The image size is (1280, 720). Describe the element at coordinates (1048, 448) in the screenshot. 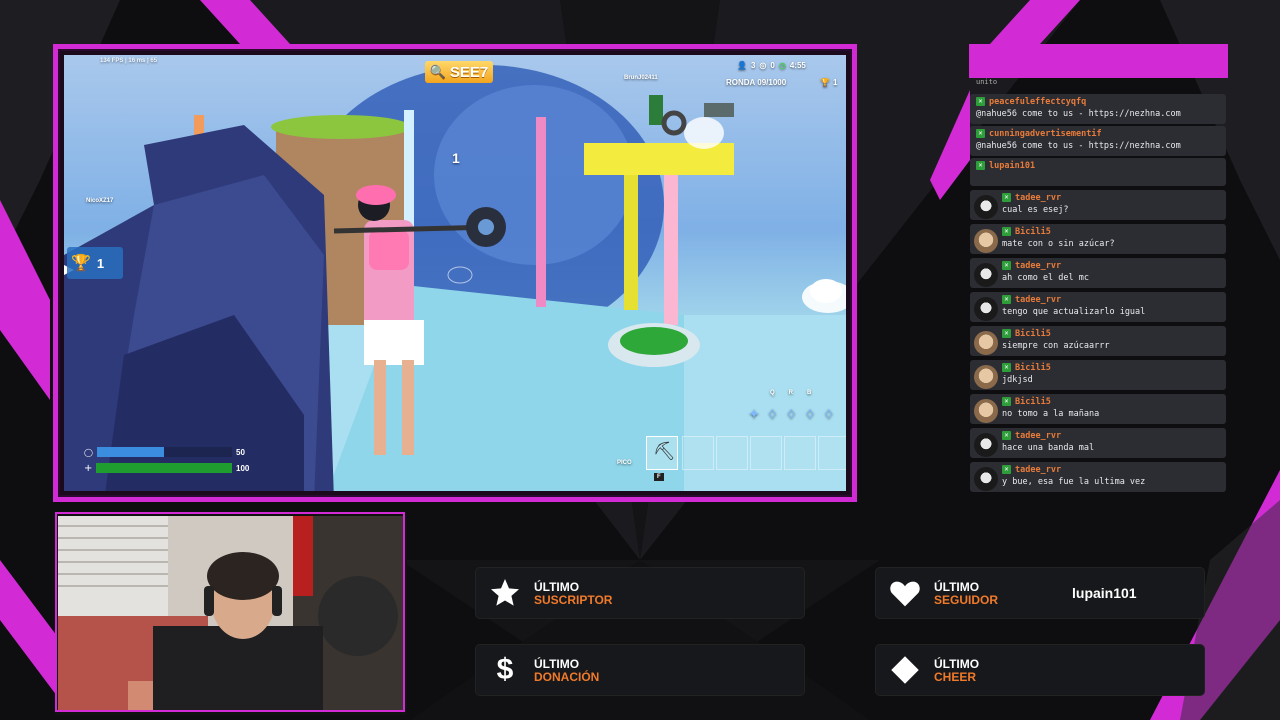

I see `chat-text: hace una banda mal` at that location.